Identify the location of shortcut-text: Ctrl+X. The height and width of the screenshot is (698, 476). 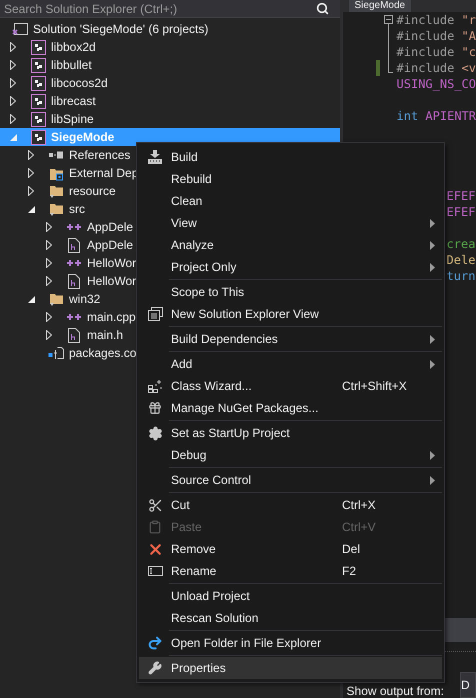
(359, 505).